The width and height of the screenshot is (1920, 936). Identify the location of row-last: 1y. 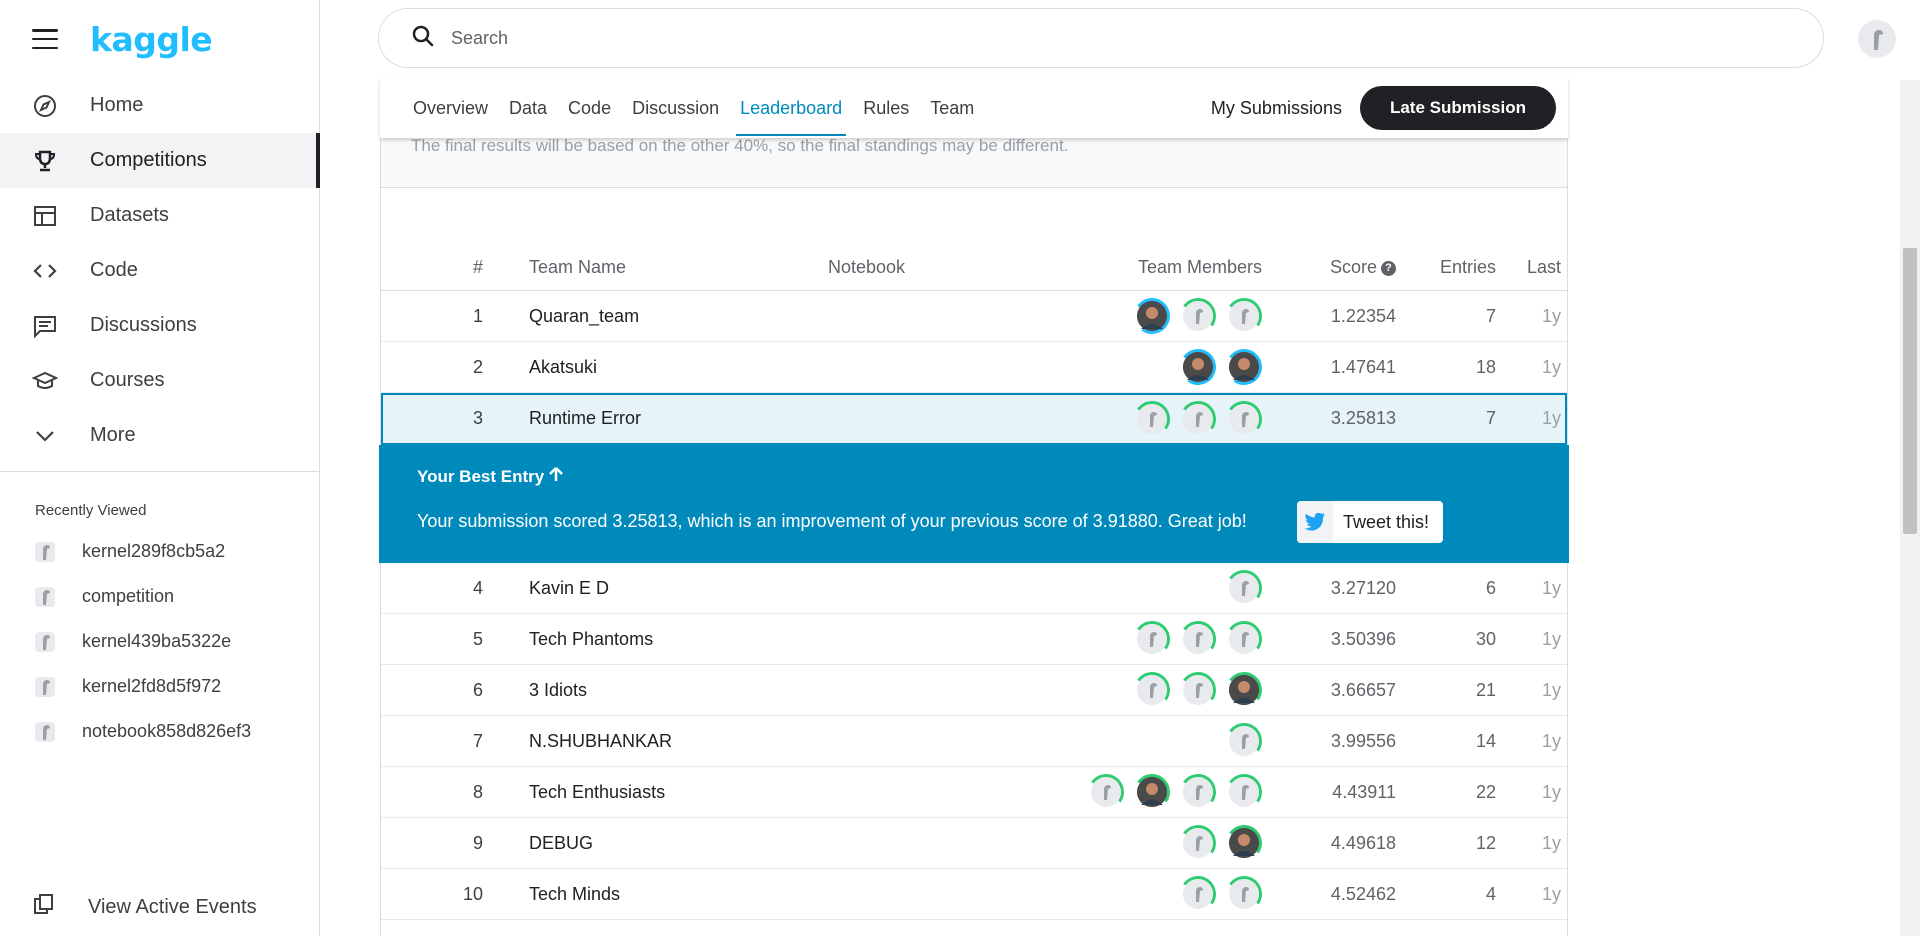
(1551, 689).